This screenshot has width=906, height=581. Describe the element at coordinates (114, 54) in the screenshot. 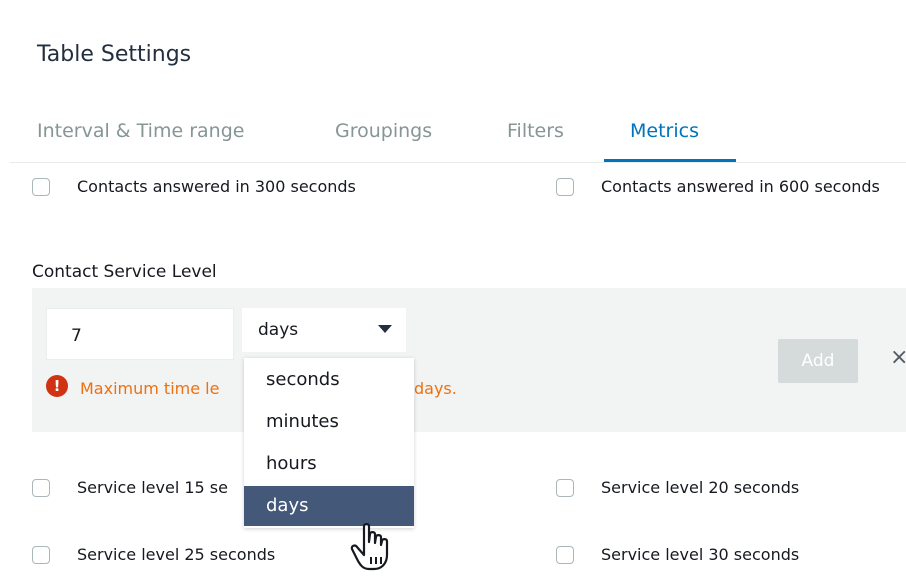

I see `dialog-title: Table Settings` at that location.